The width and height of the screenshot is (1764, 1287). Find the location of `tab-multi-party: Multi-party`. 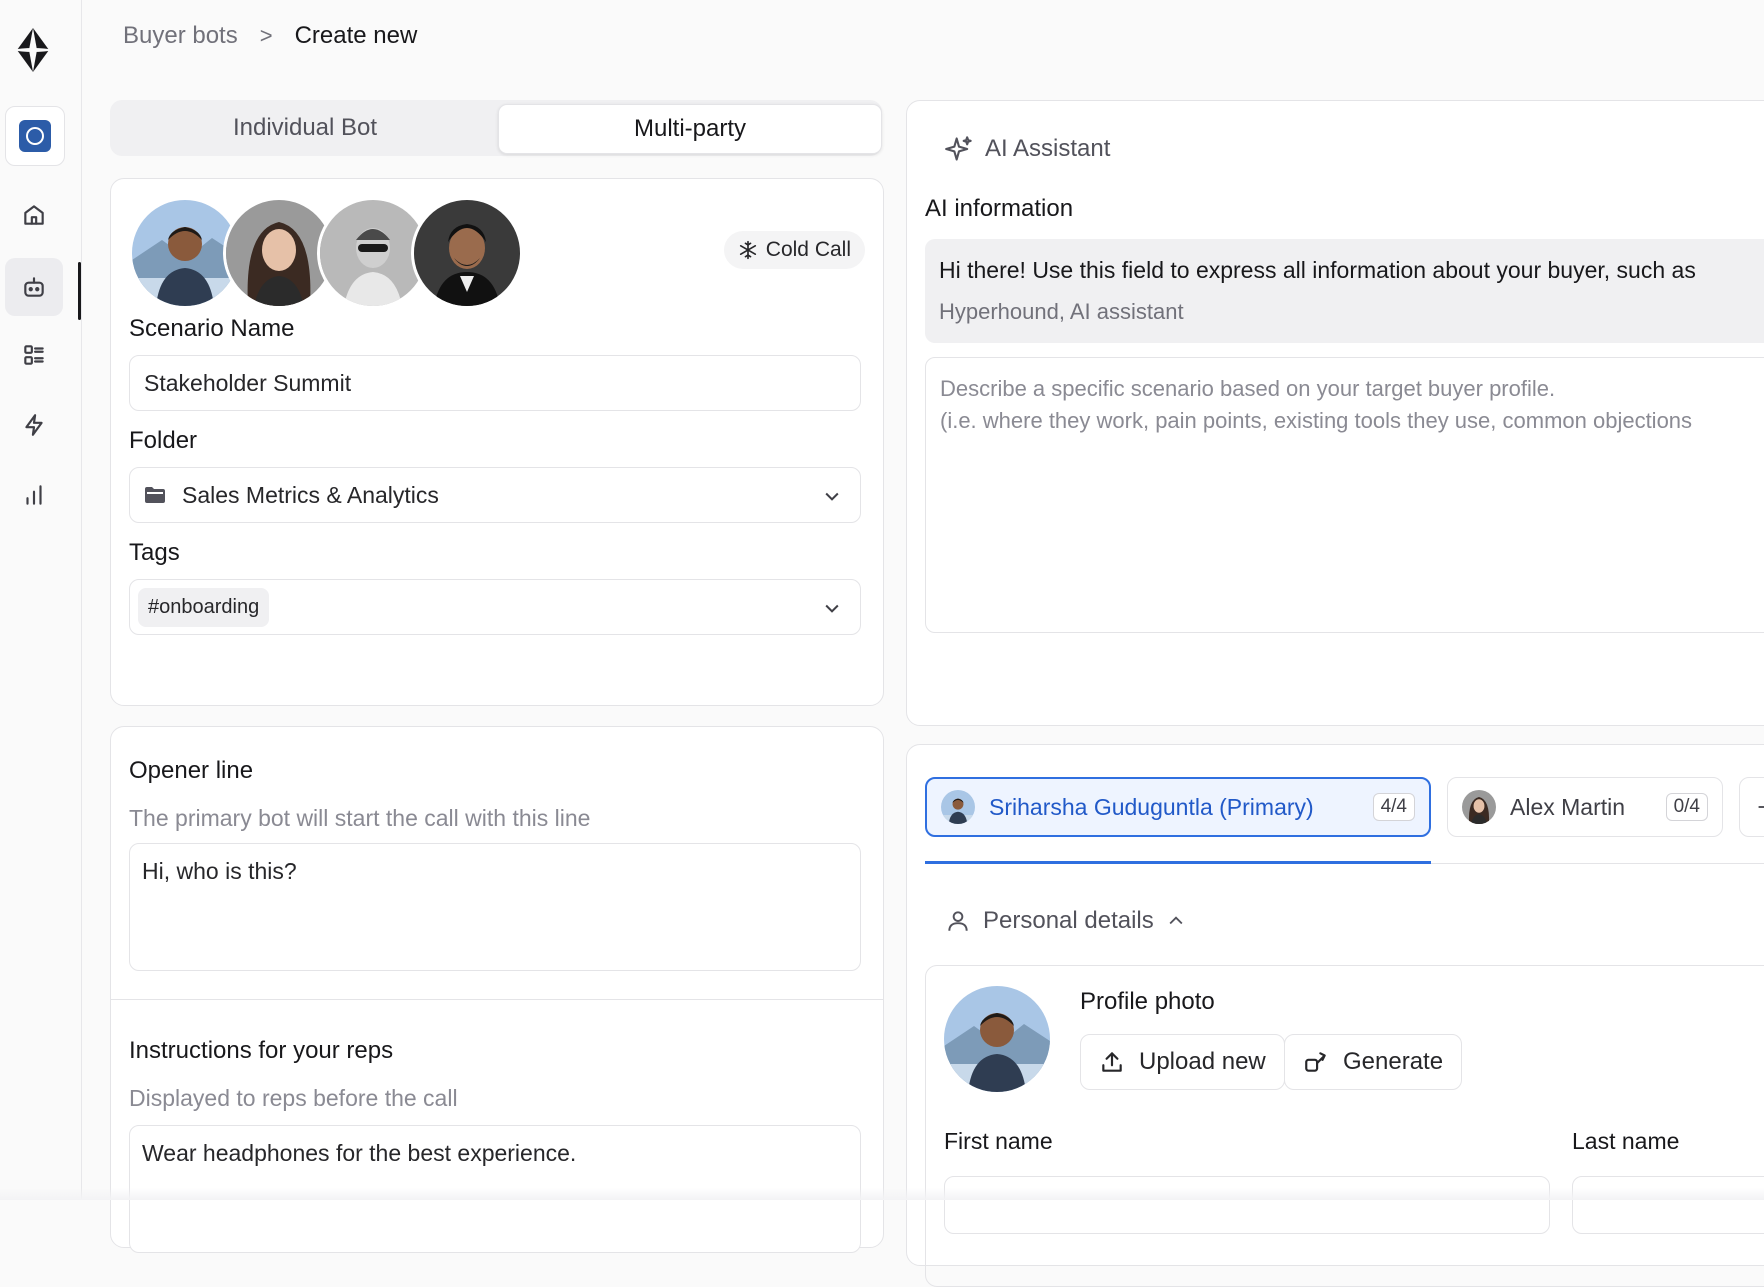

tab-multi-party: Multi-party is located at coordinates (690, 129).